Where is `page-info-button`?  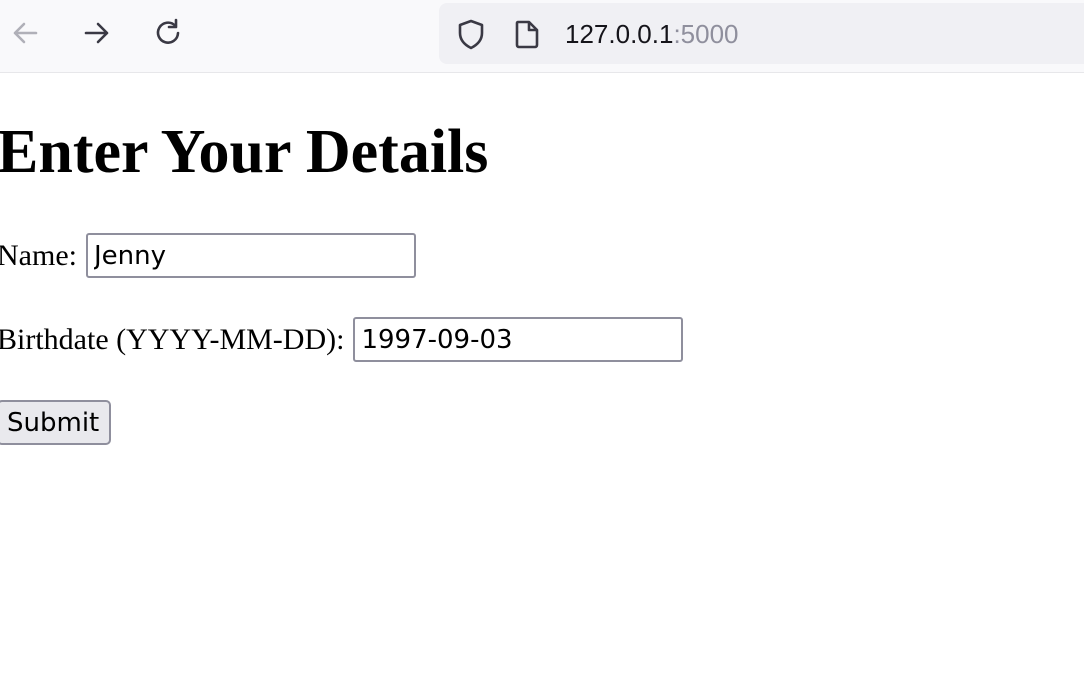 page-info-button is located at coordinates (527, 34).